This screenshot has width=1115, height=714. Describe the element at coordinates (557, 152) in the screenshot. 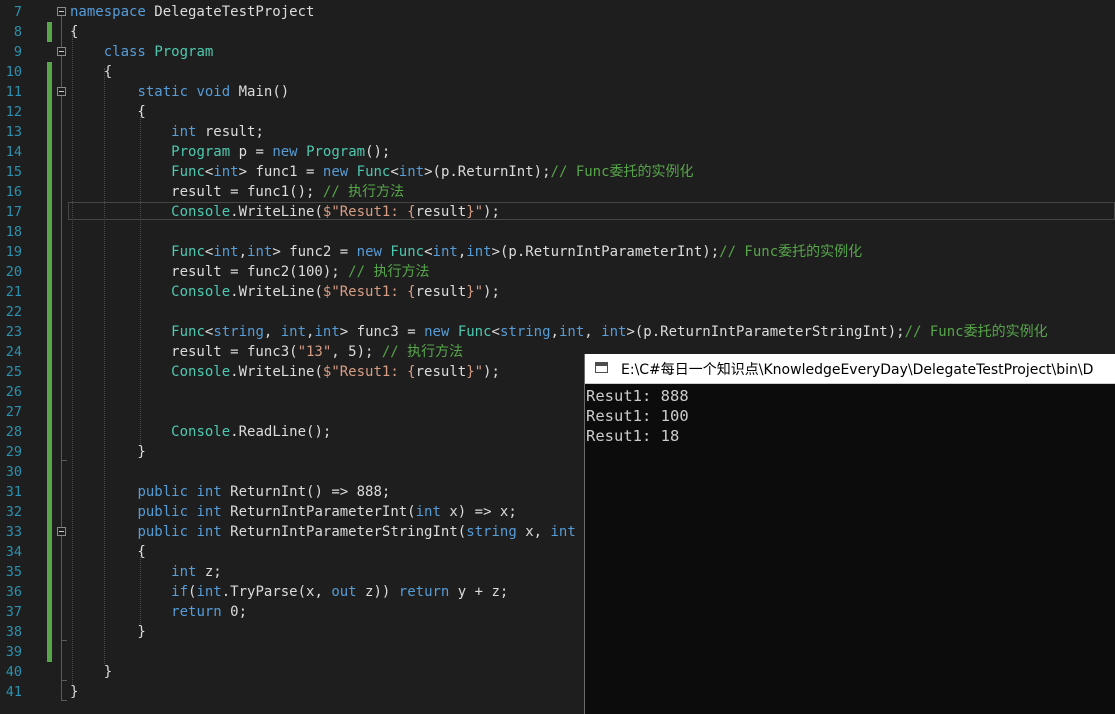

I see `code-line: 14 Program p = new Program();` at that location.